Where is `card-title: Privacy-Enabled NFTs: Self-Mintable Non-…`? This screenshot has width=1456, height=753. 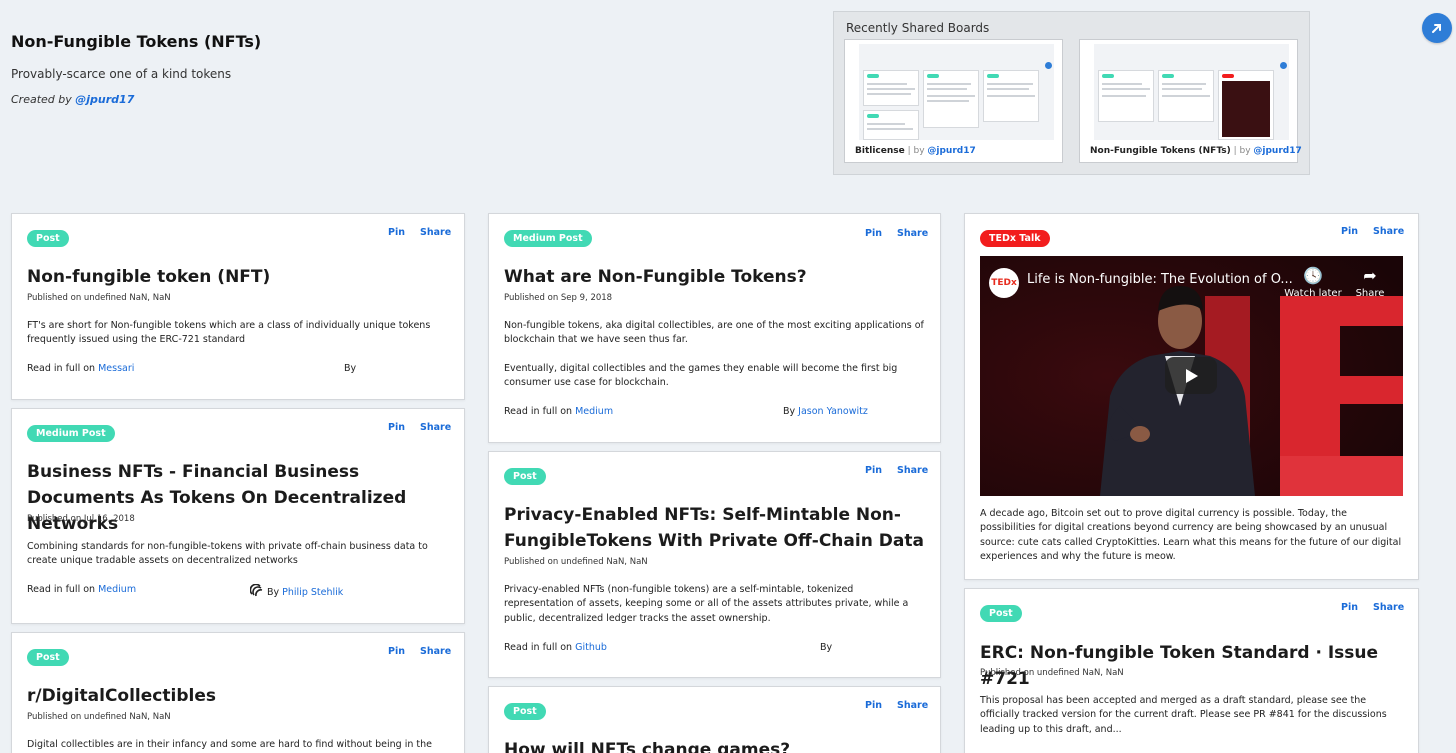
card-title: Privacy-Enabled NFTs: Self-Mintable Non-… is located at coordinates (716, 528).